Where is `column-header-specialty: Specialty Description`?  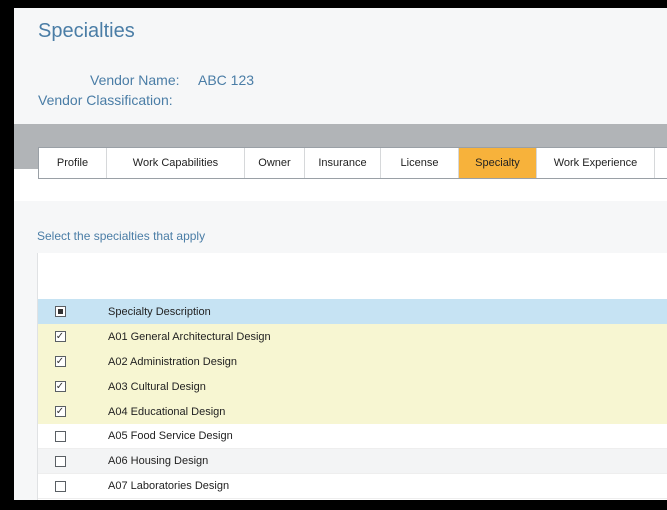
column-header-specialty: Specialty Description is located at coordinates (159, 311).